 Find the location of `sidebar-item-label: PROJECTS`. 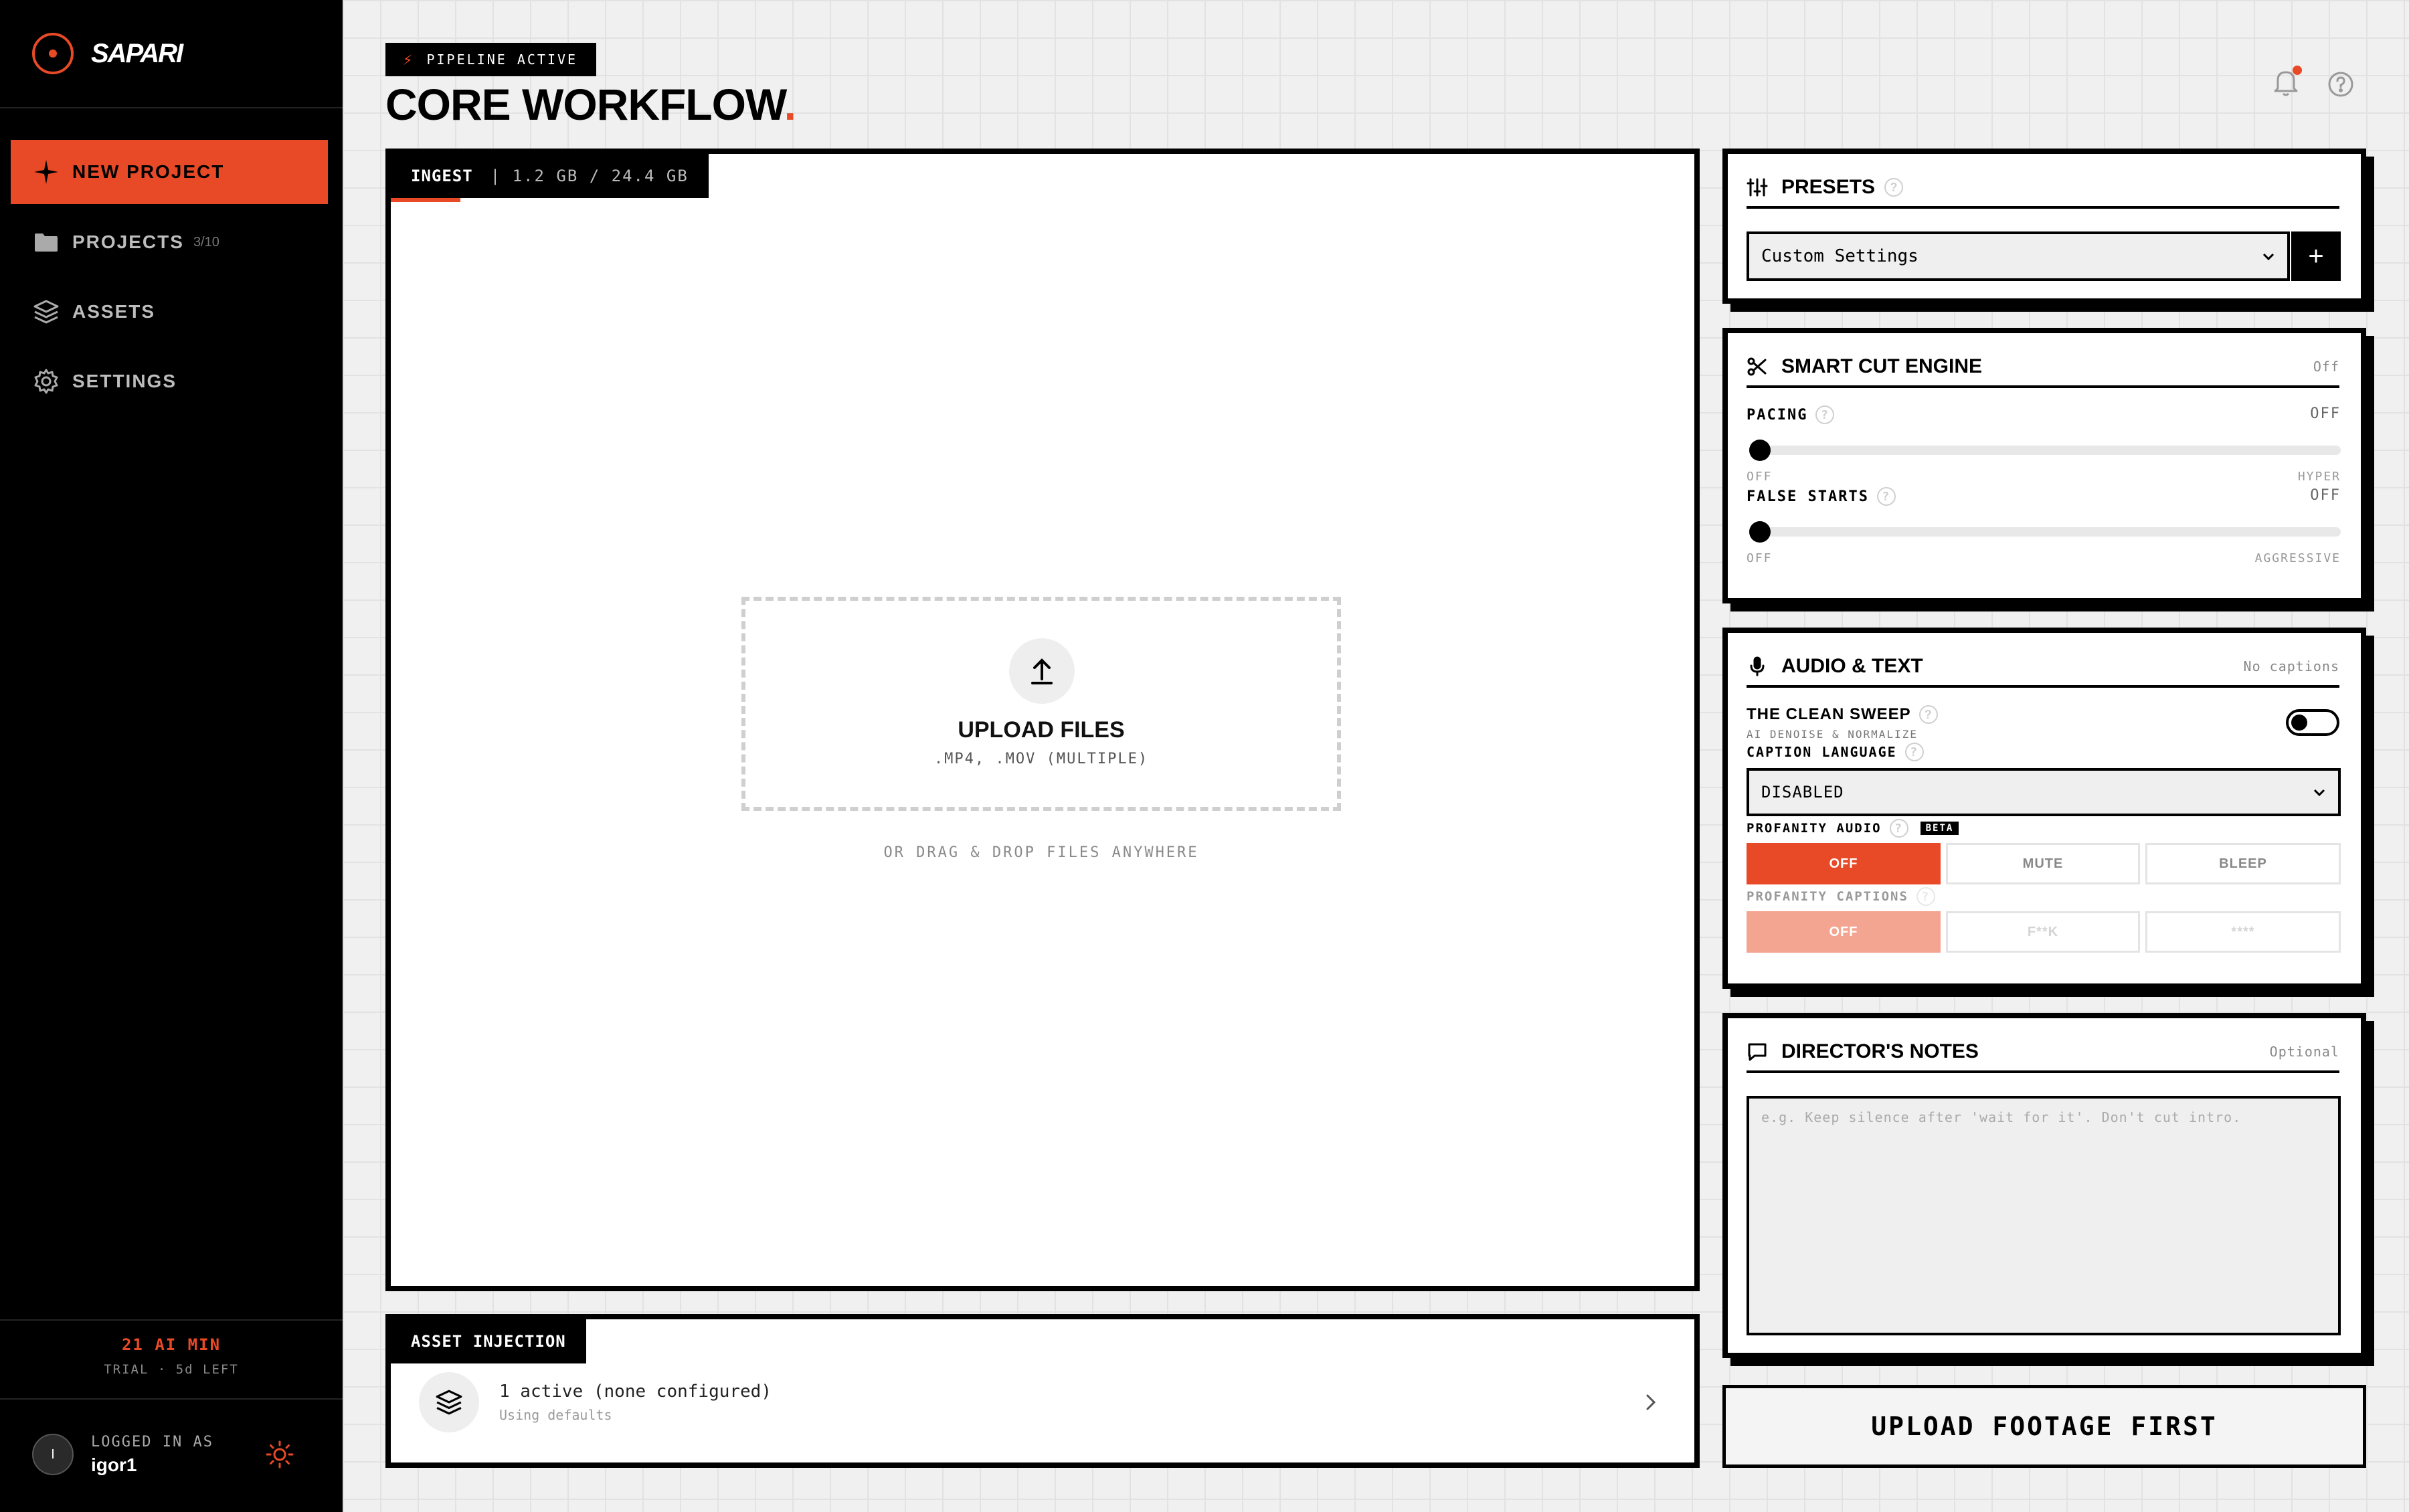

sidebar-item-label: PROJECTS is located at coordinates (128, 241).